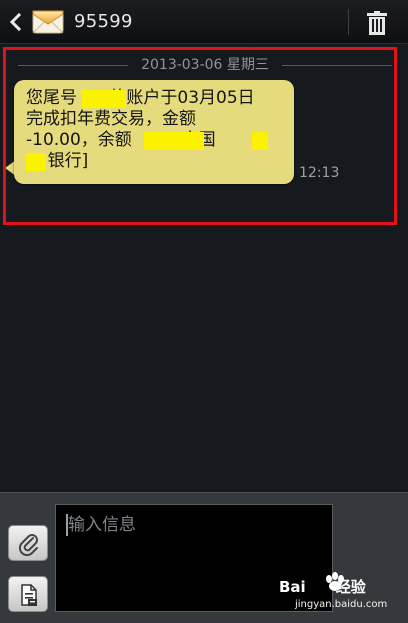 Image resolution: width=408 pixels, height=623 pixels. I want to click on document-icon, so click(29, 595).